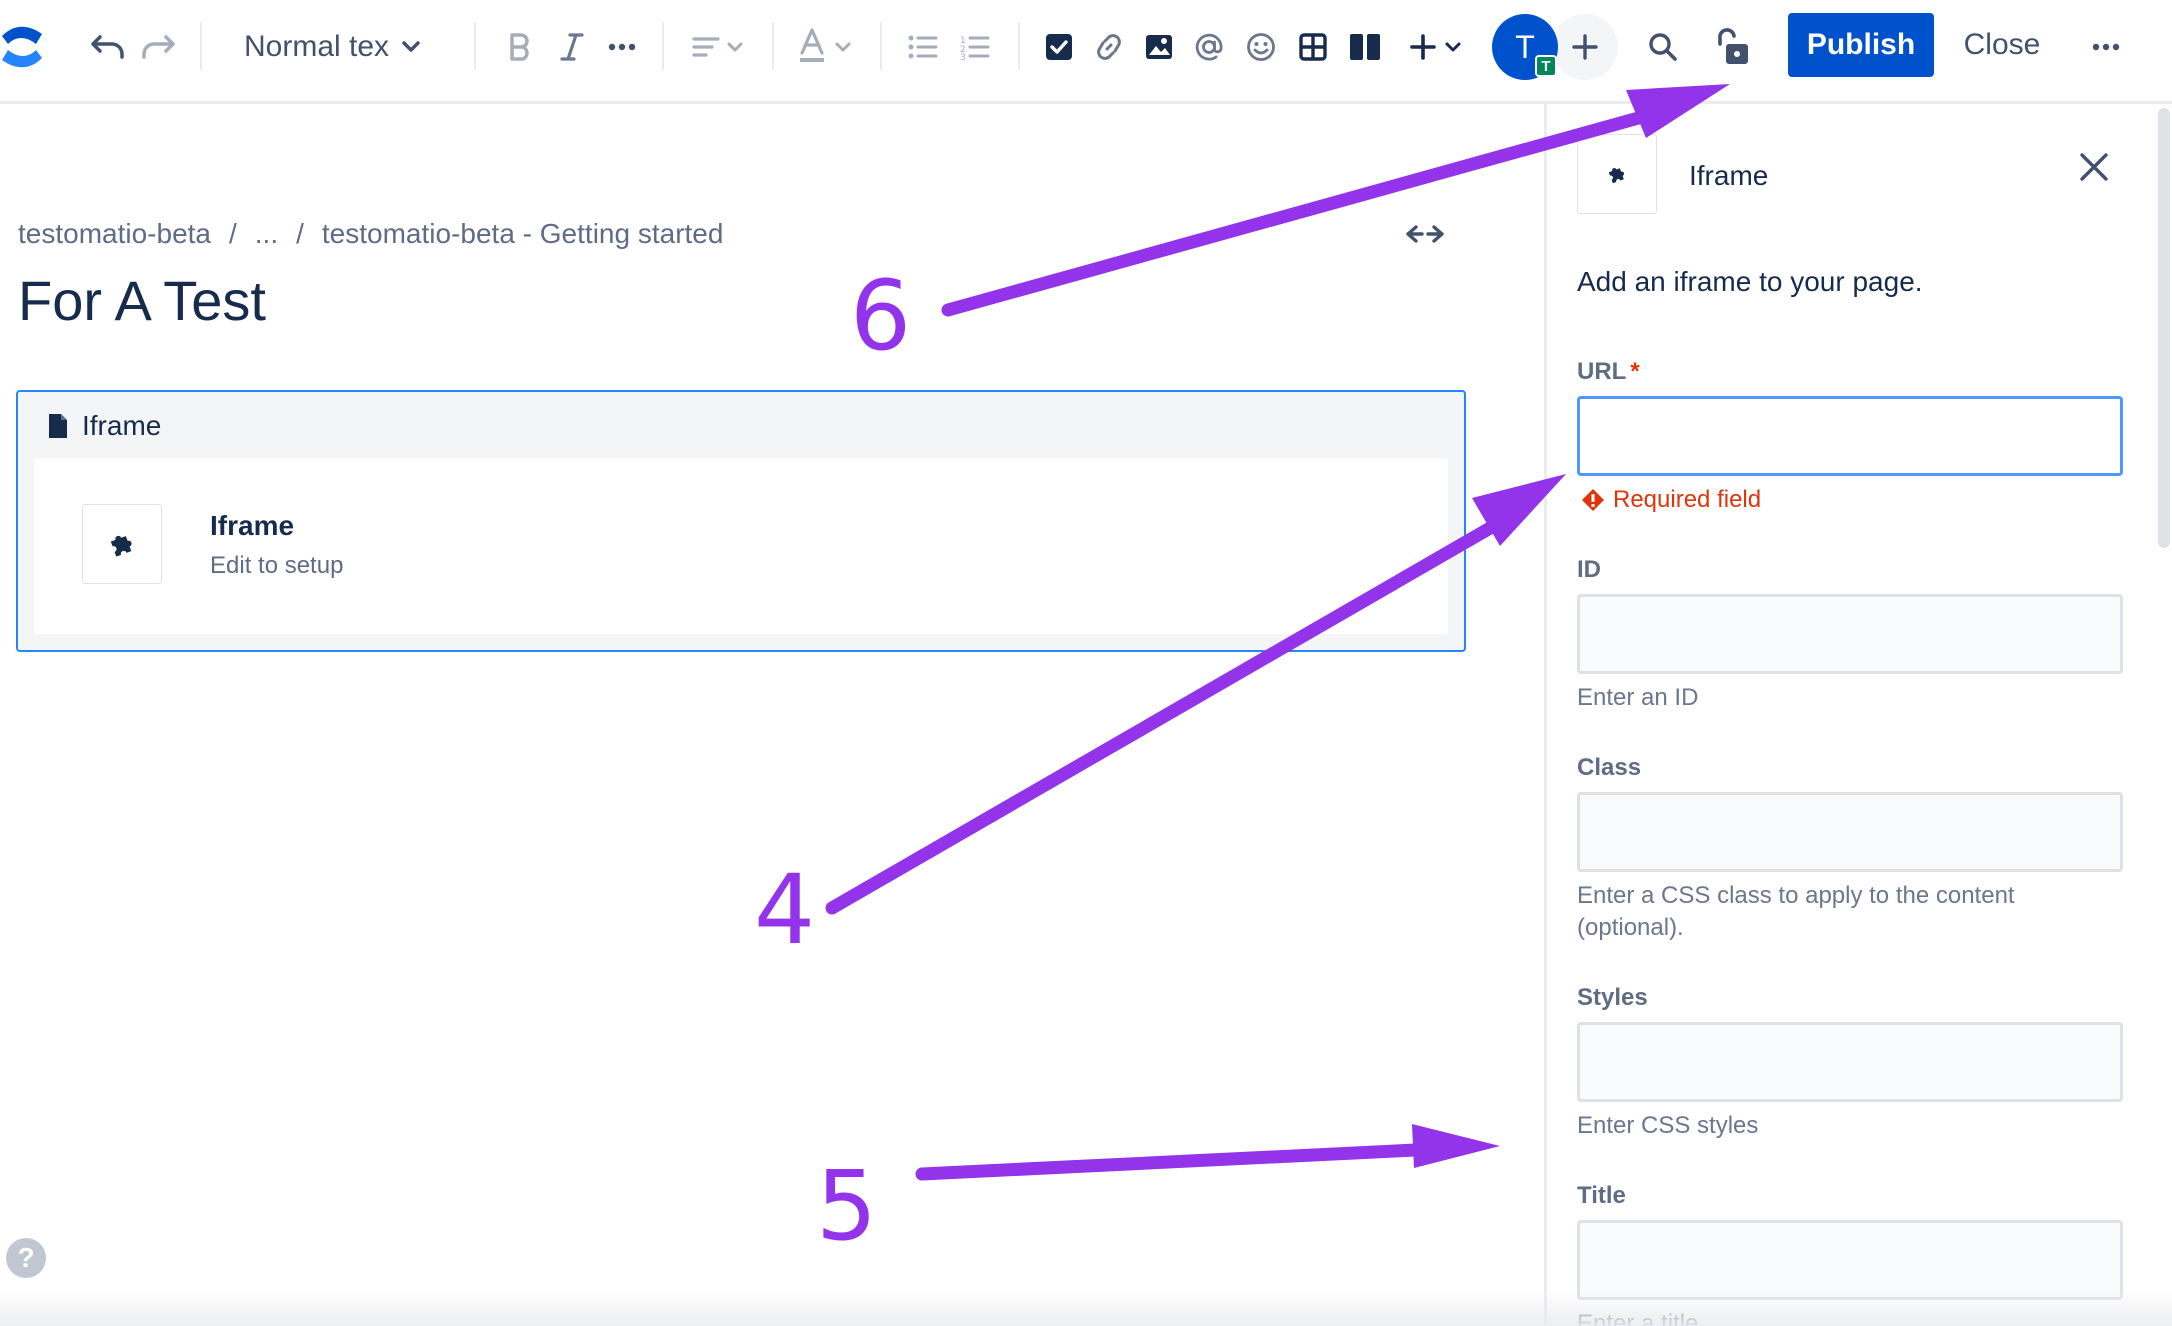  I want to click on table-icon, so click(1313, 47).